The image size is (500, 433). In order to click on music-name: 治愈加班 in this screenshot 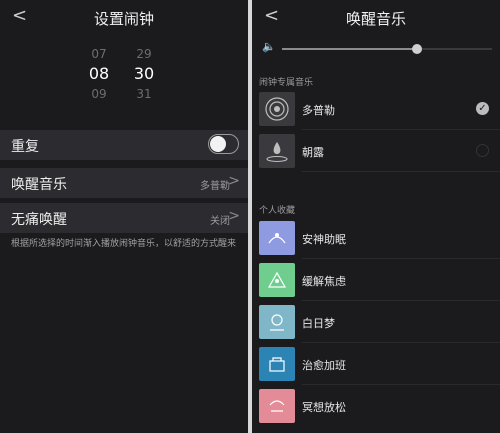, I will do `click(324, 365)`.